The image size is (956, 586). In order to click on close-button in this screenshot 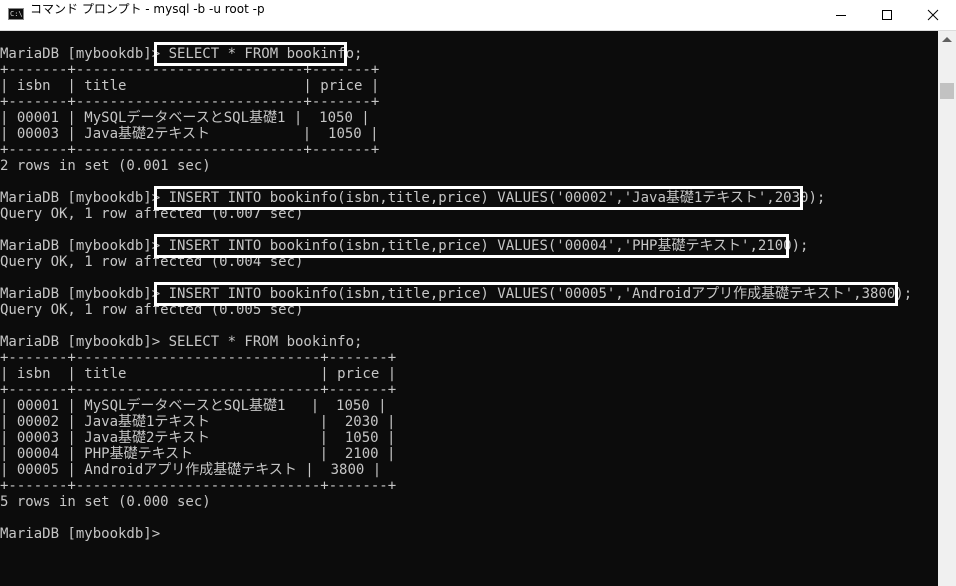, I will do `click(933, 15)`.